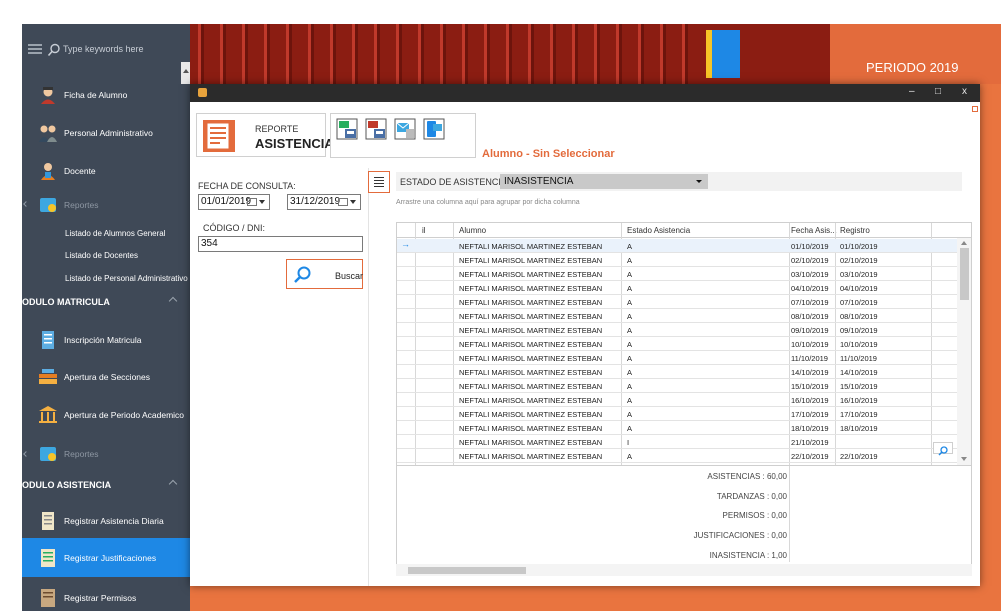  Describe the element at coordinates (810, 288) in the screenshot. I see `cell-fecha: 04/10/2019` at that location.